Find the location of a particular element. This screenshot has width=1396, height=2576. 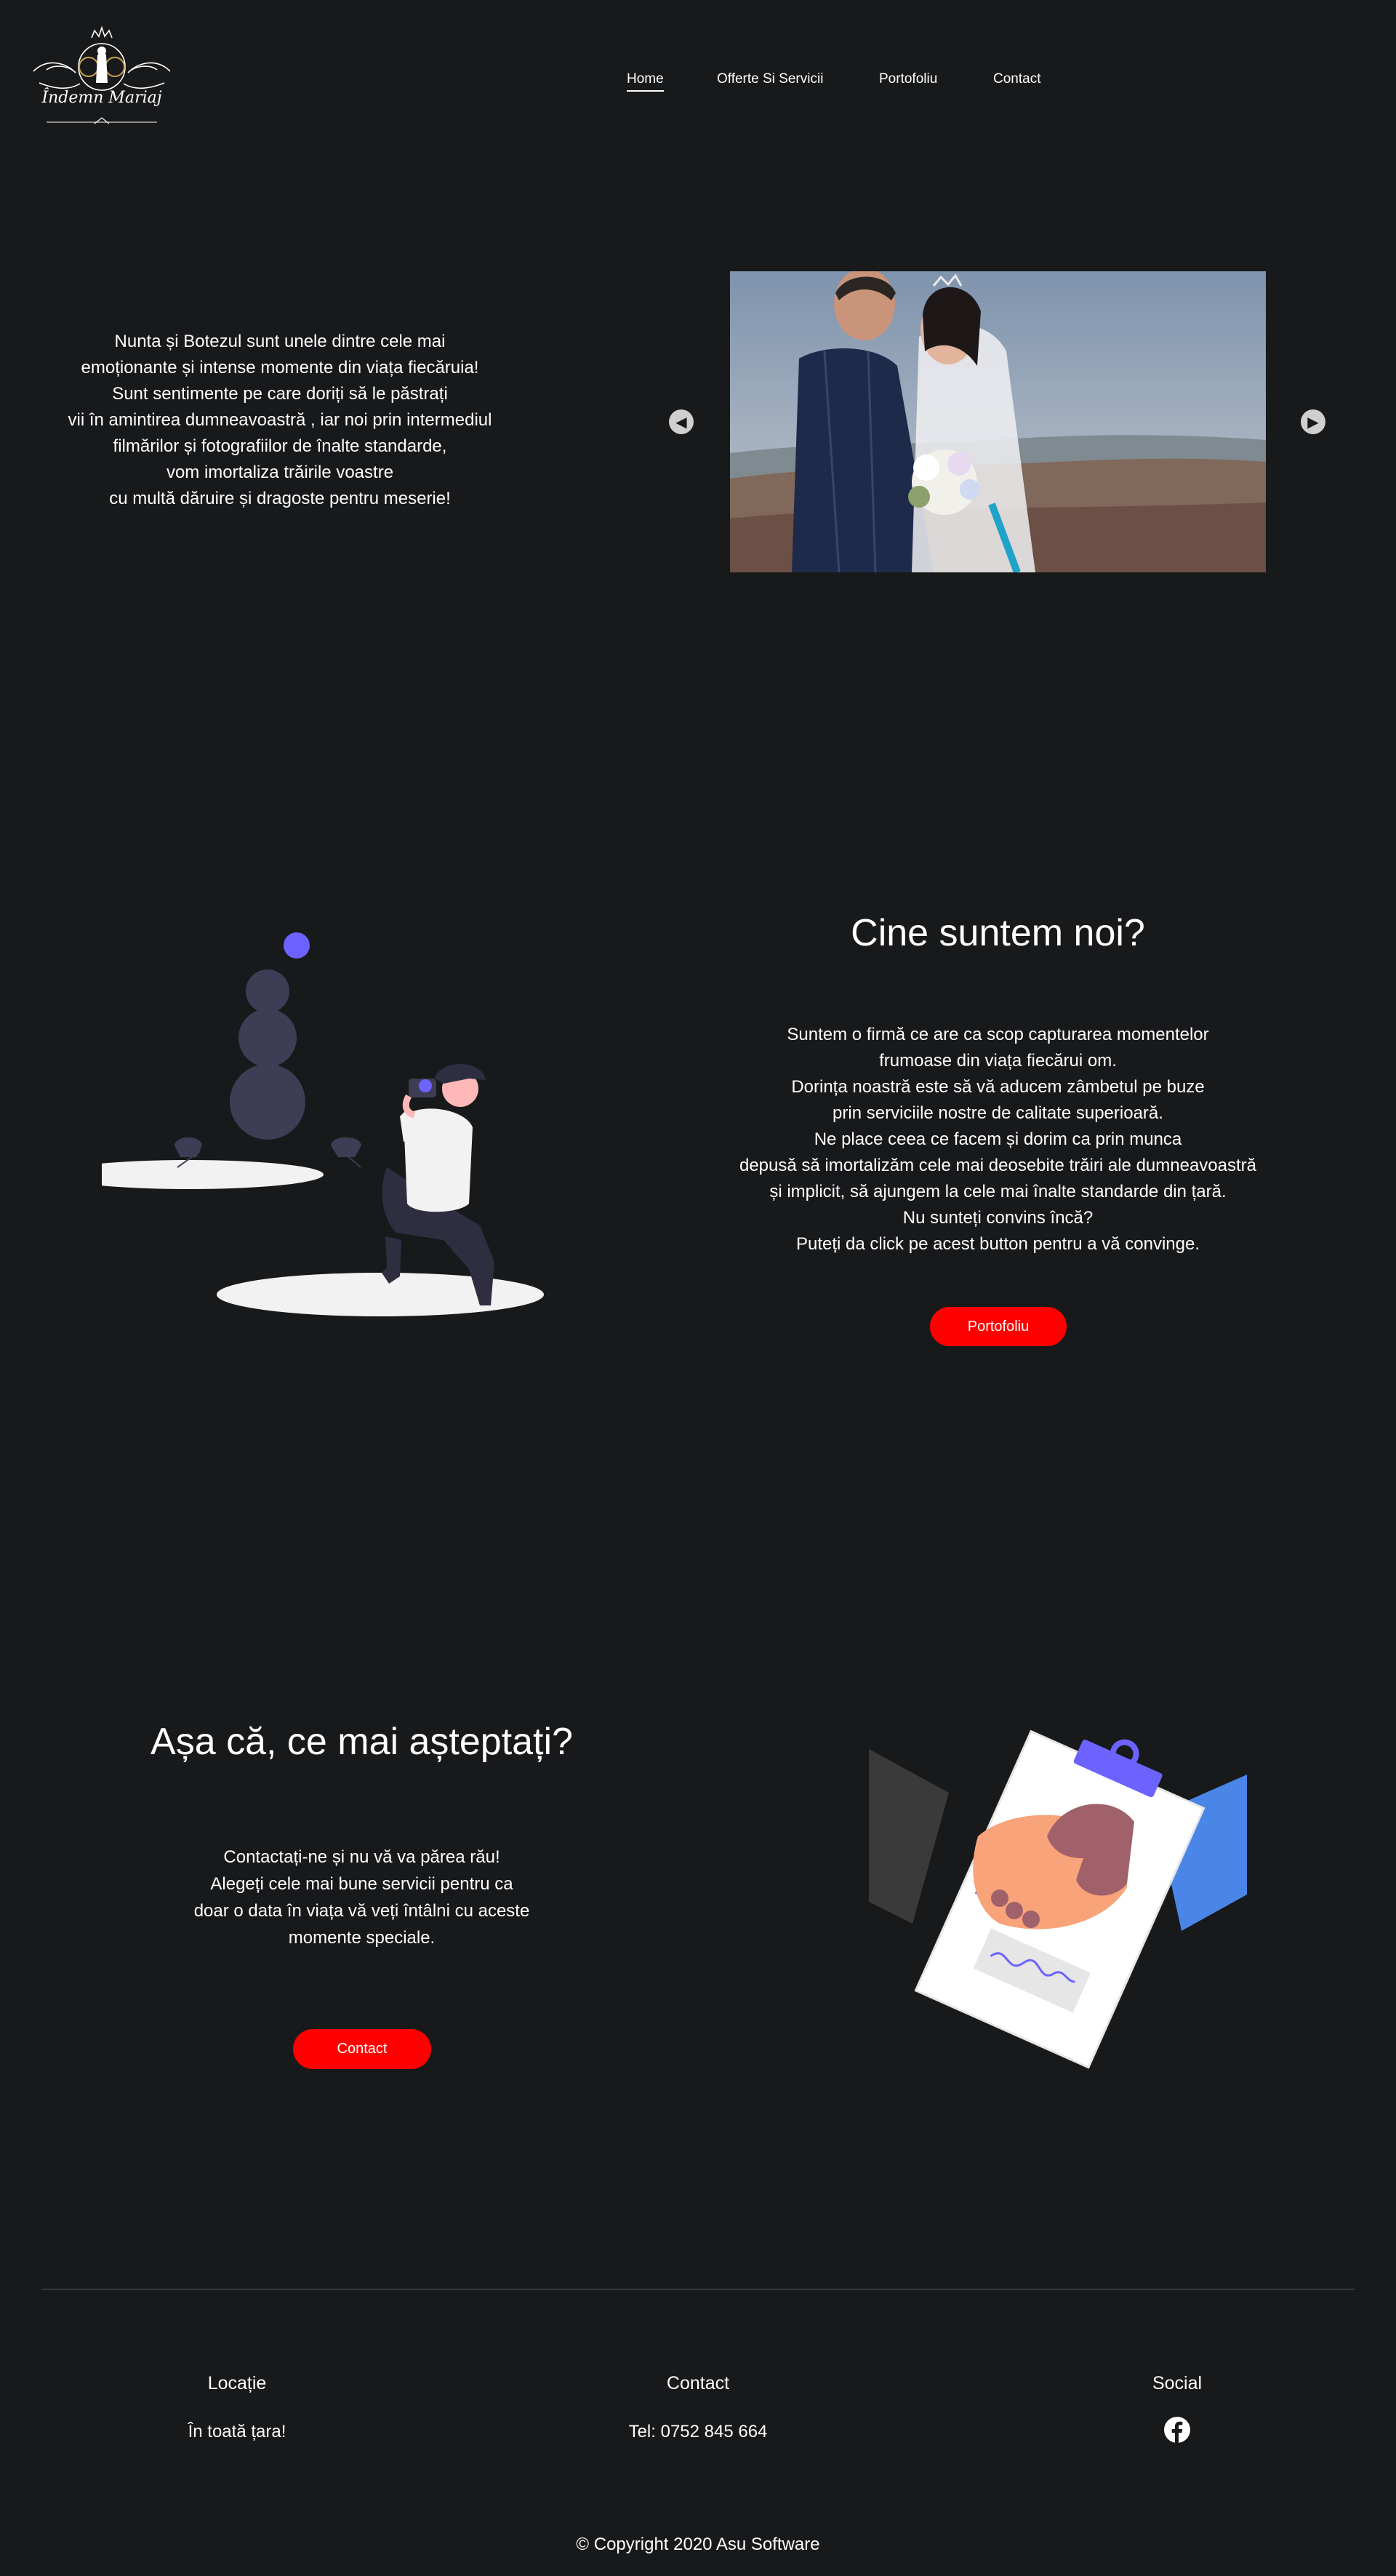

slider-prev-button: ◀ is located at coordinates (681, 421).